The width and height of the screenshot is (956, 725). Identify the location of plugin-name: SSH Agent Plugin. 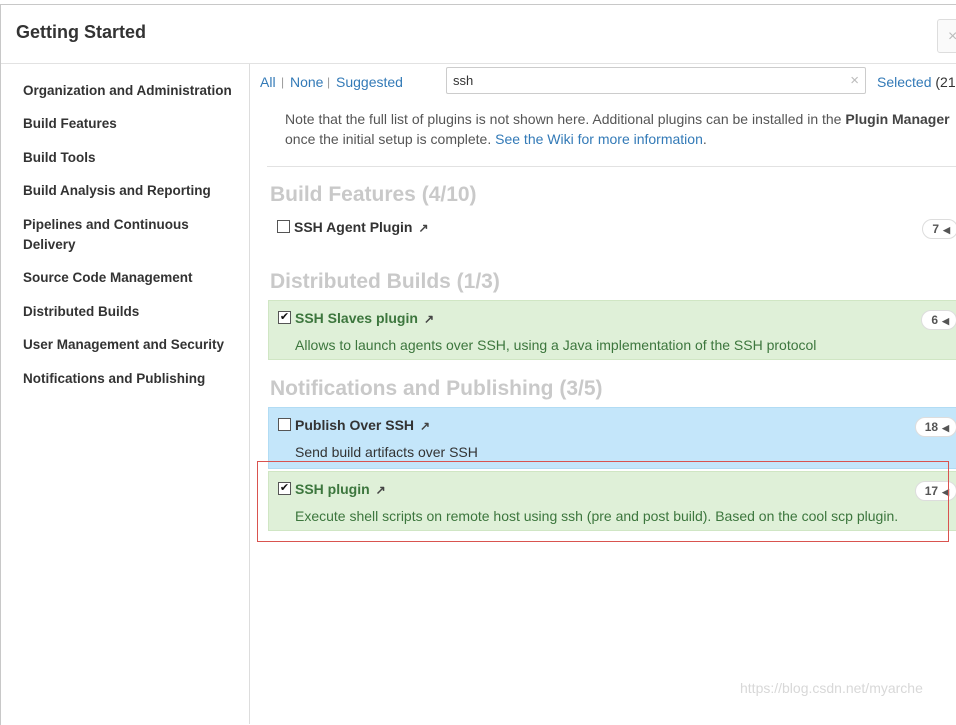
(353, 227).